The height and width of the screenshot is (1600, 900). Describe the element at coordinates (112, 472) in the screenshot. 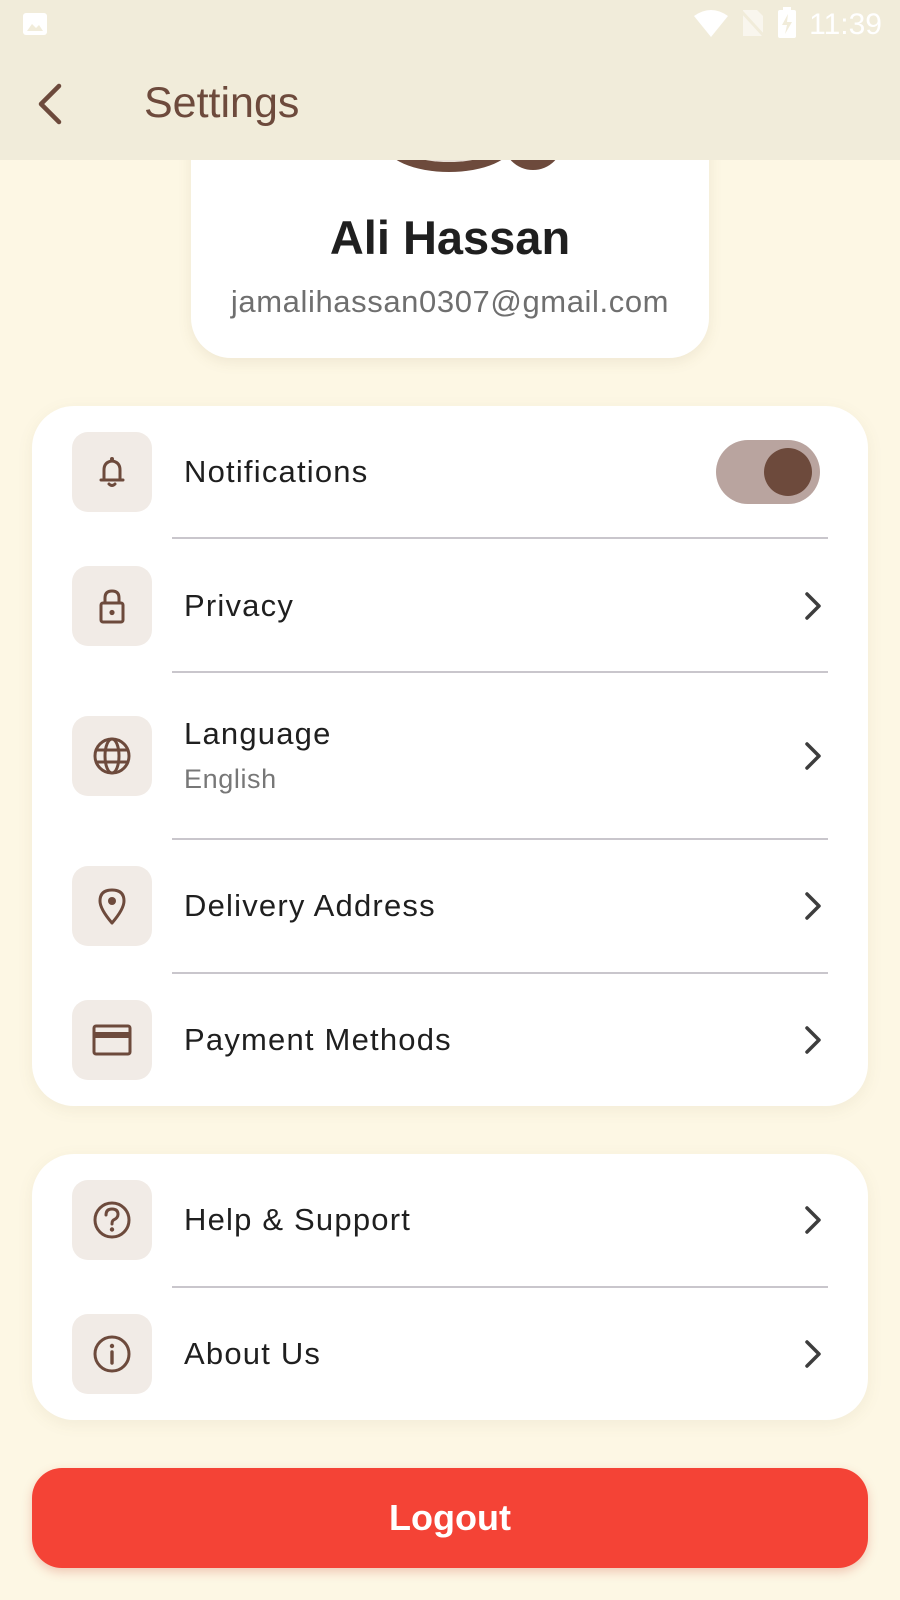

I see `bell-icon` at that location.